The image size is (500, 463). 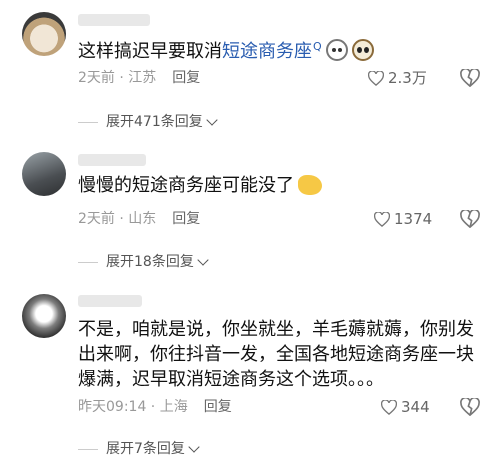 I want to click on like-button: 344, so click(x=405, y=407).